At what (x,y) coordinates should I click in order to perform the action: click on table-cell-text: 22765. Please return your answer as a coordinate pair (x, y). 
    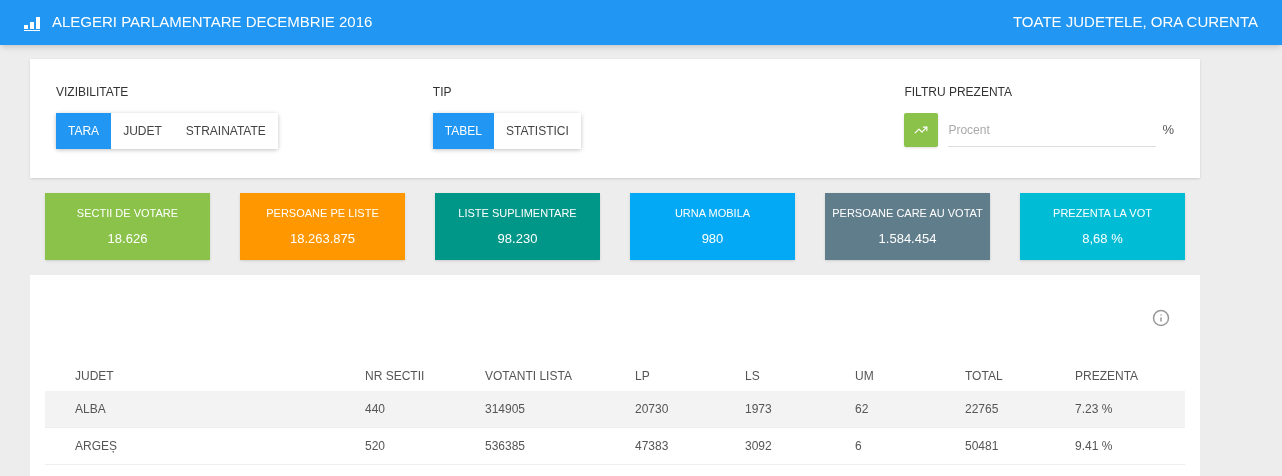
    Looking at the image, I should click on (982, 409).